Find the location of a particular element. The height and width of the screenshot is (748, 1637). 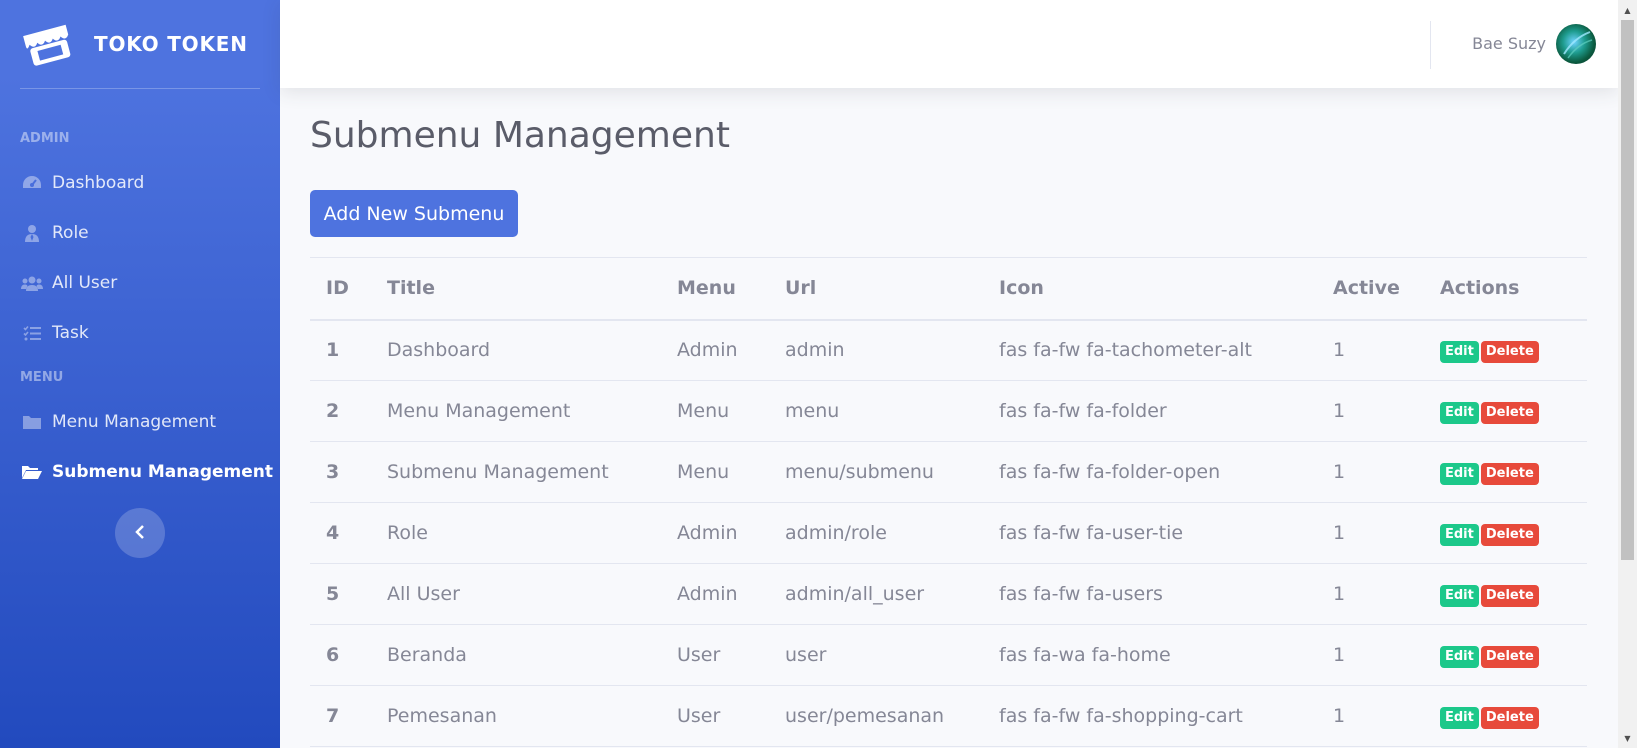

cell-icon: fas fa-fw fa-folder is located at coordinates (1150, 411).